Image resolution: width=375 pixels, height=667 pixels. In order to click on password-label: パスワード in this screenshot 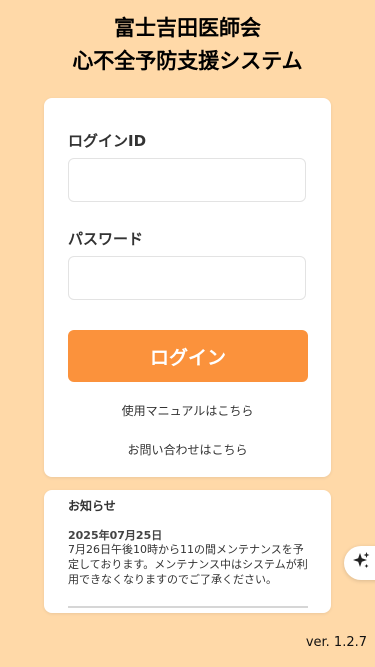, I will do `click(106, 239)`.